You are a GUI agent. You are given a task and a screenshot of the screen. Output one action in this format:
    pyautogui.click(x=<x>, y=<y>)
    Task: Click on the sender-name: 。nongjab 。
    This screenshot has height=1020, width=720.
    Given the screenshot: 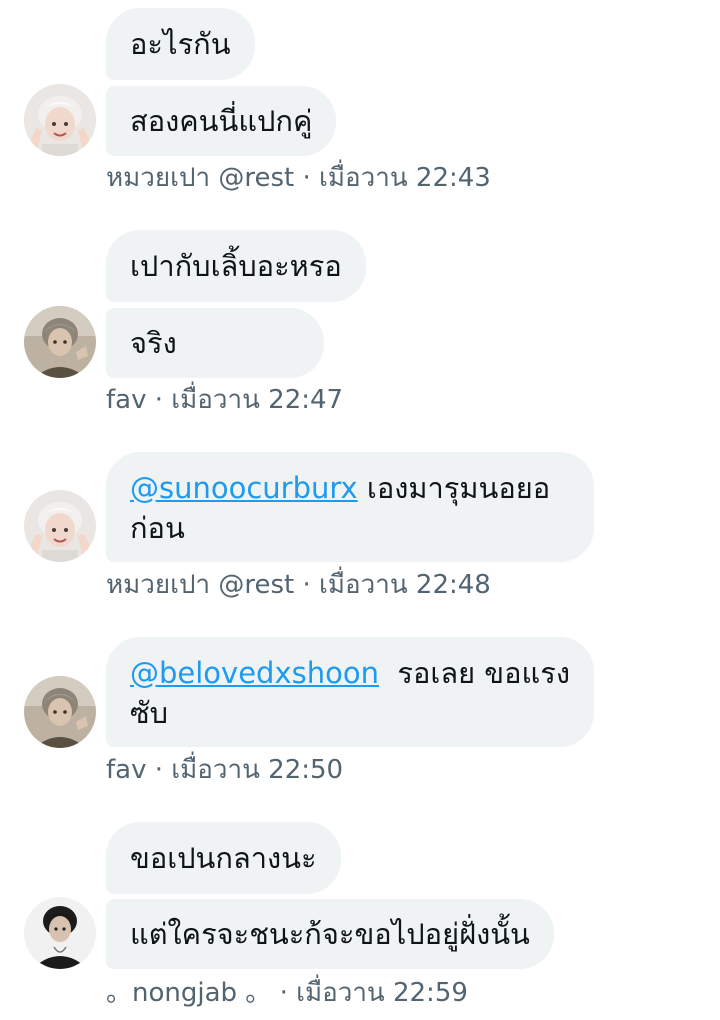 What is the action you would take?
    pyautogui.click(x=189, y=993)
    